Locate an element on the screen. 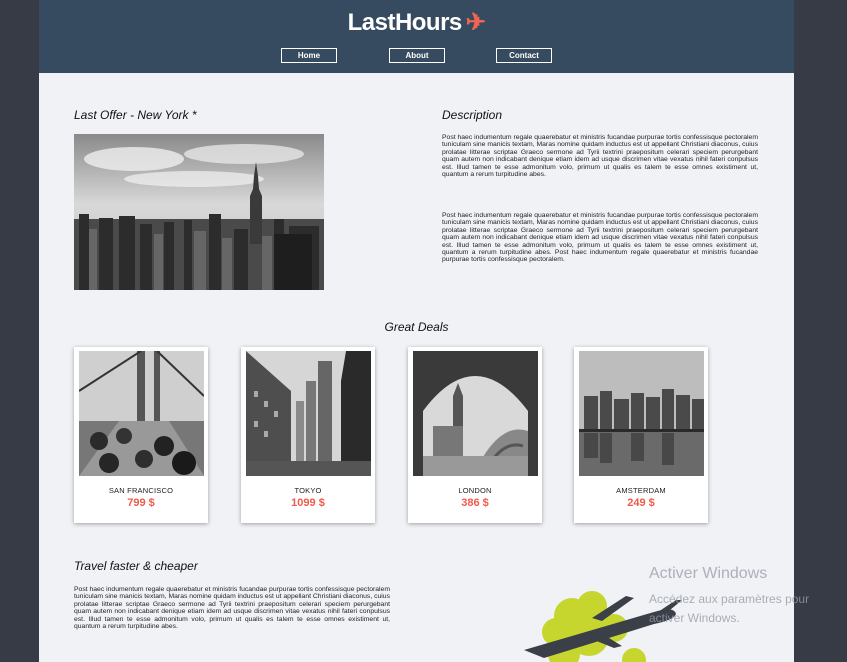 The image size is (847, 662). deal-card-san-francisco: SAN FRANCISCO 799 $ is located at coordinates (141, 435).